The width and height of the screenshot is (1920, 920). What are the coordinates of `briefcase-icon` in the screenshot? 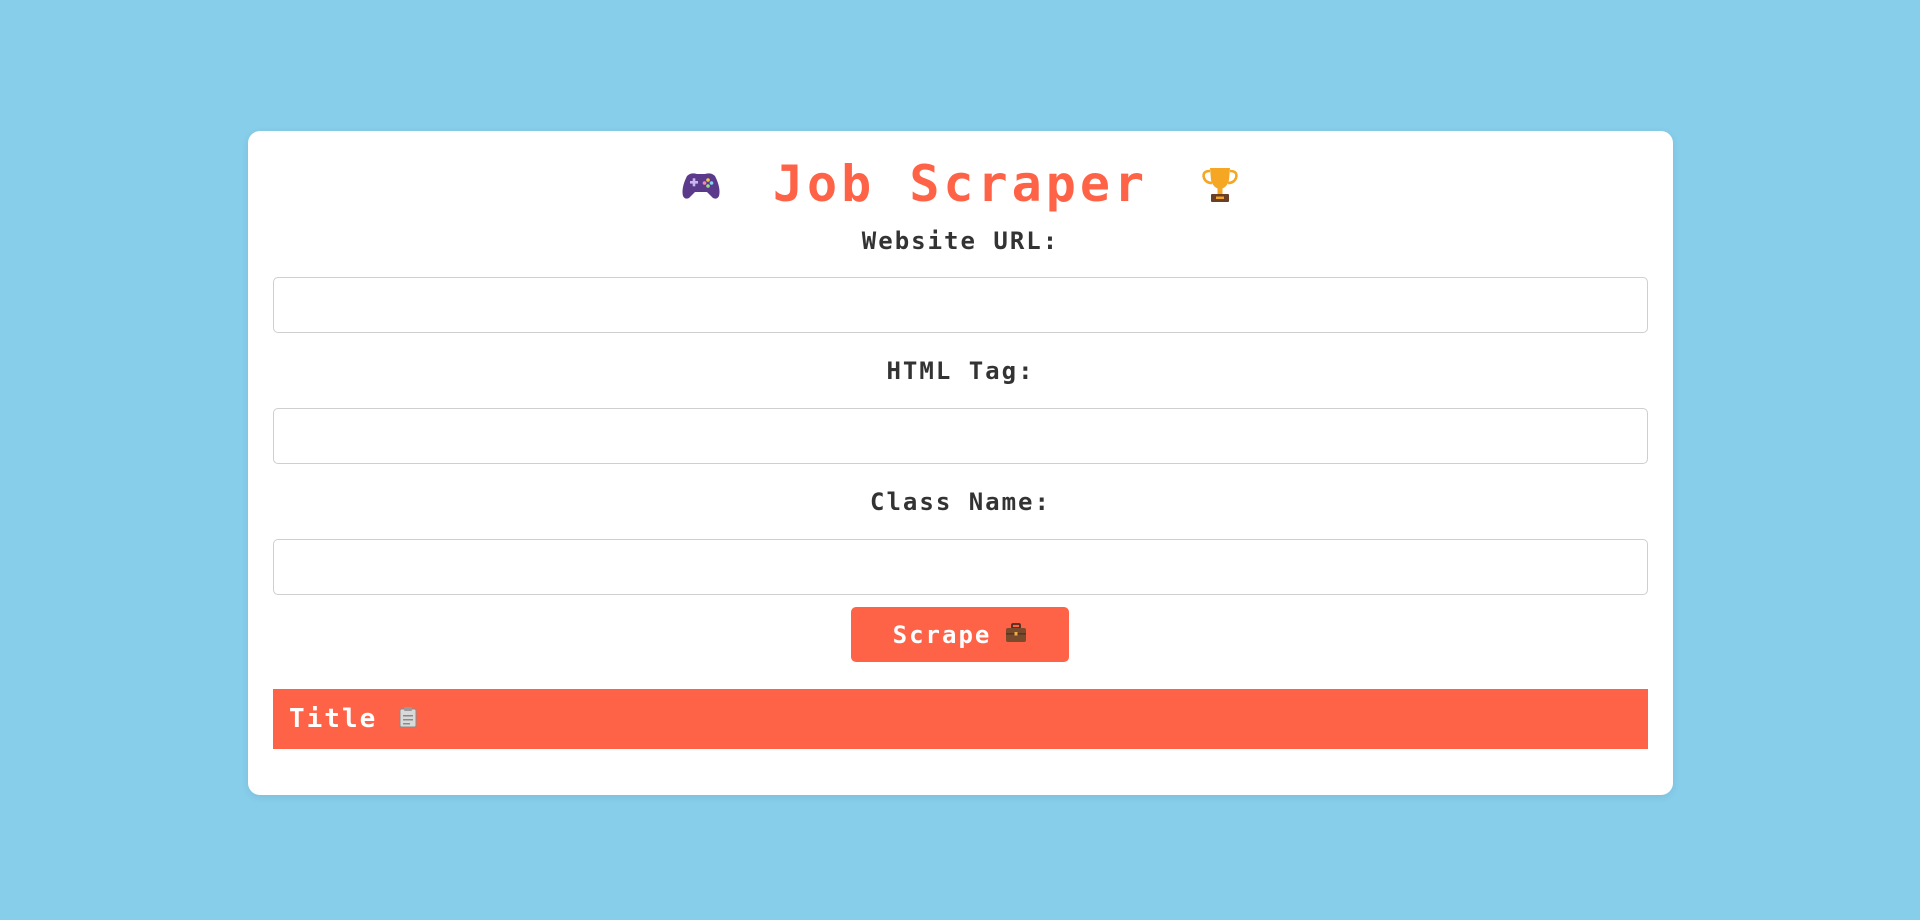 It's located at (1016, 635).